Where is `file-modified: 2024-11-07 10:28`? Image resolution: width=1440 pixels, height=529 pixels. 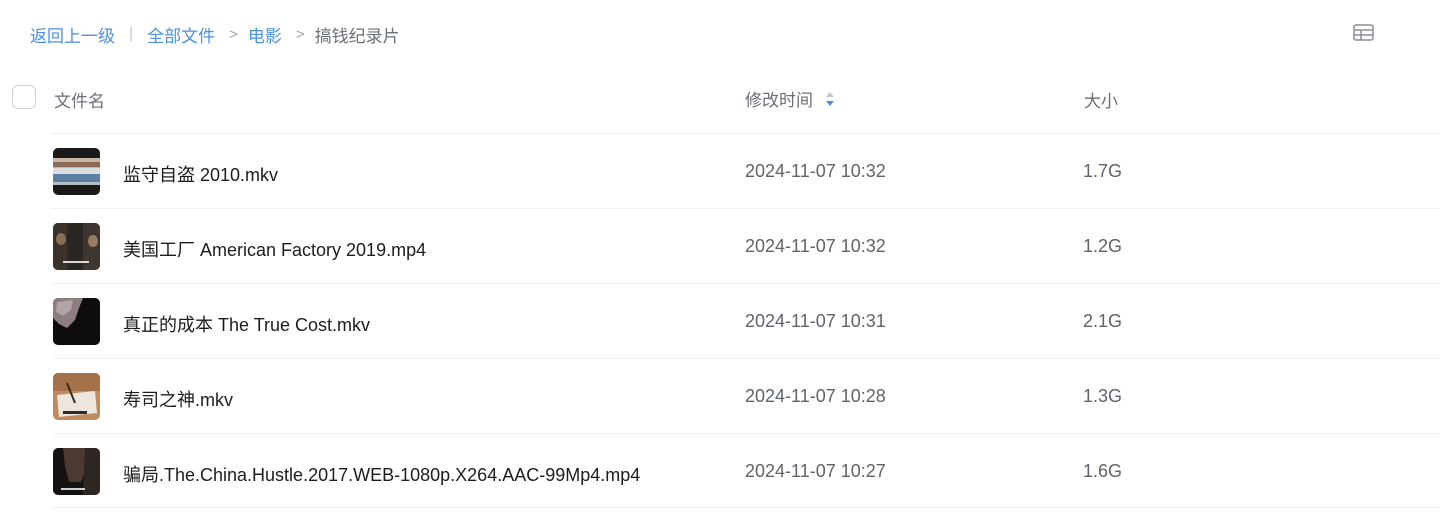
file-modified: 2024-11-07 10:28 is located at coordinates (815, 396).